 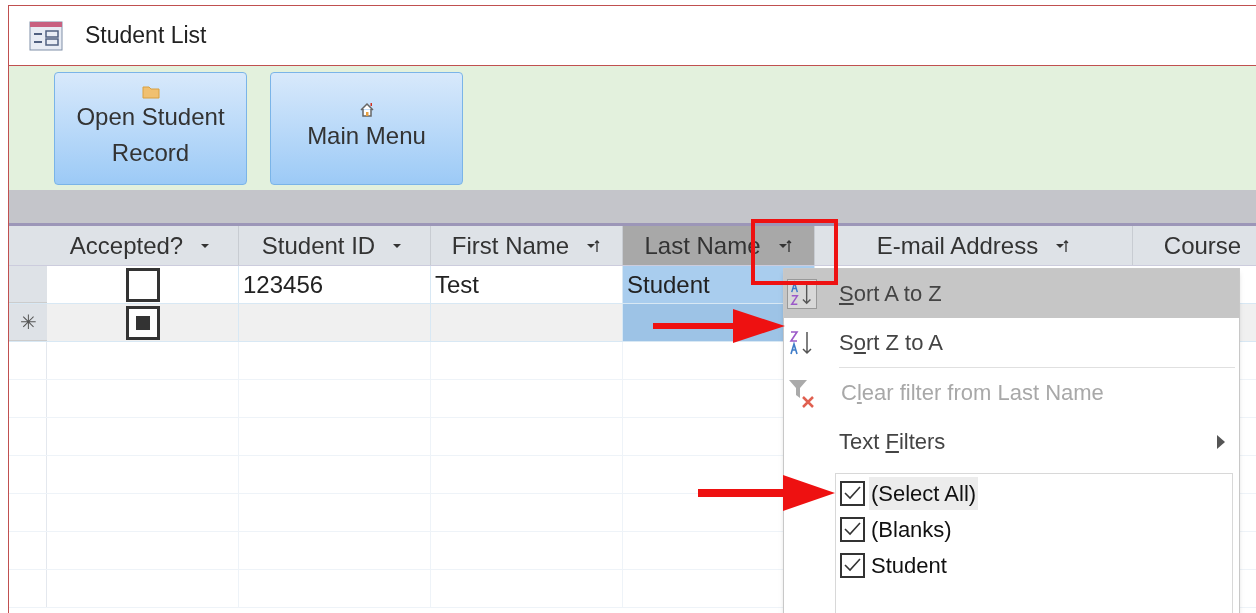 What do you see at coordinates (924, 493) in the screenshot?
I see `filter-value: (Select All)` at bounding box center [924, 493].